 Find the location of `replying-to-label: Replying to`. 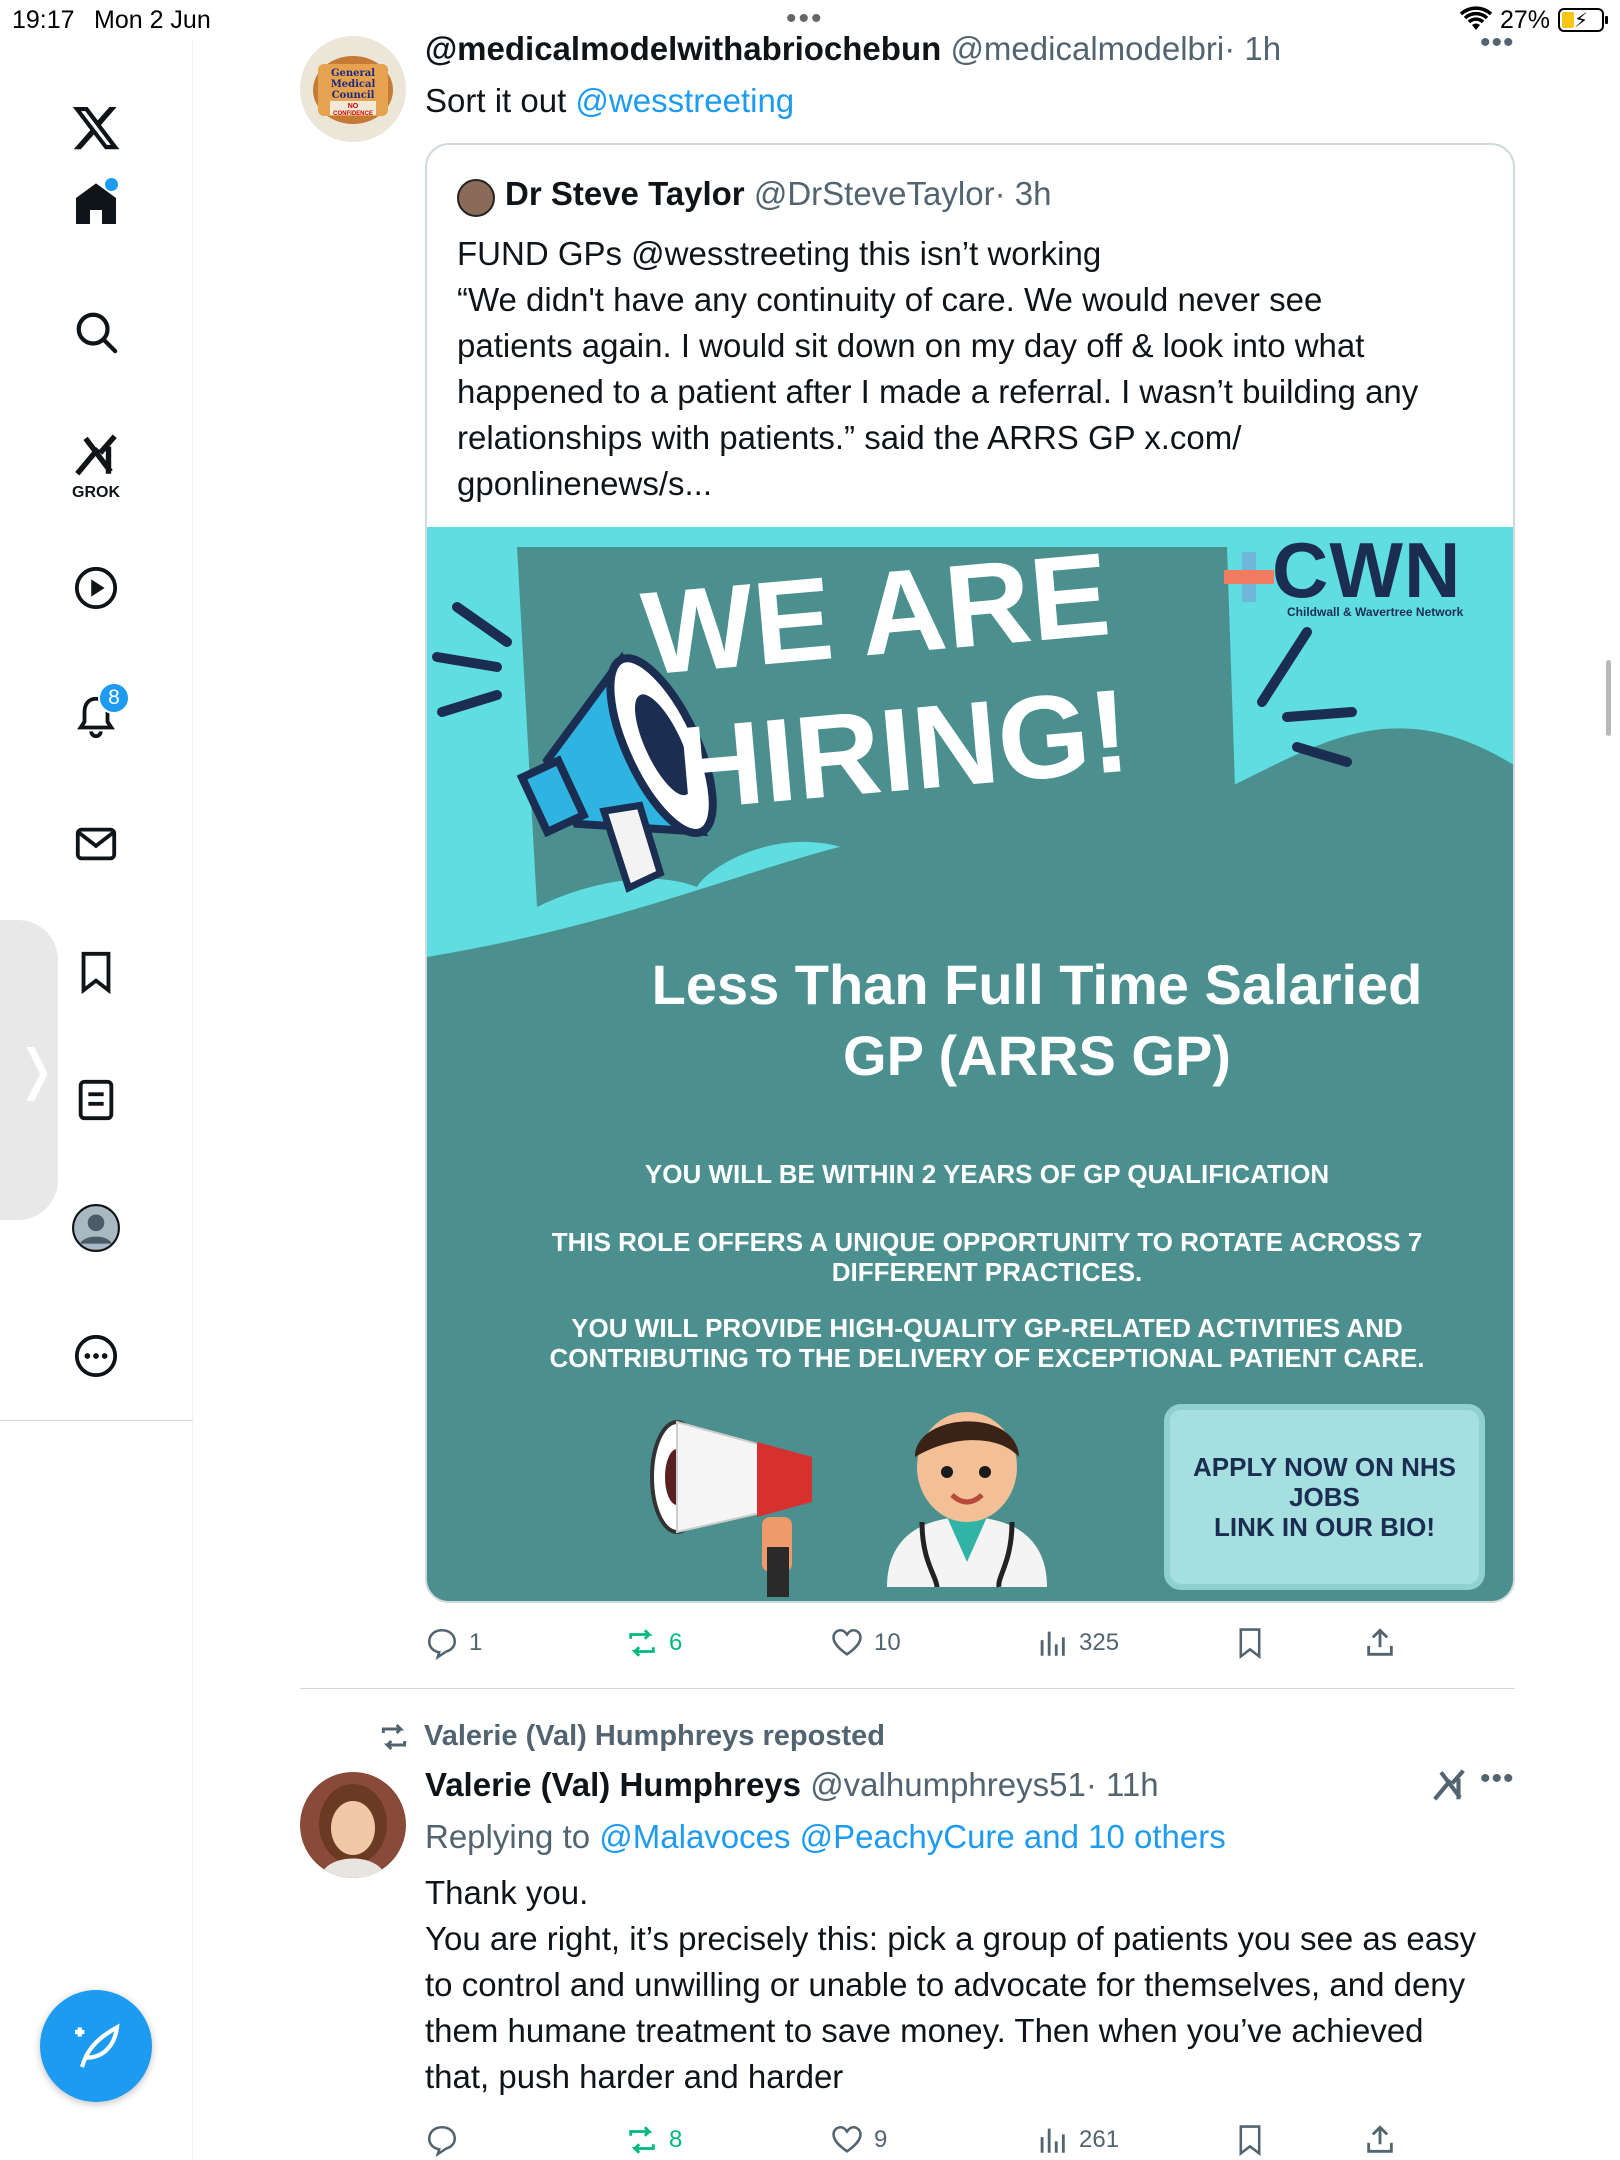

replying-to-label: Replying to is located at coordinates (512, 1836).